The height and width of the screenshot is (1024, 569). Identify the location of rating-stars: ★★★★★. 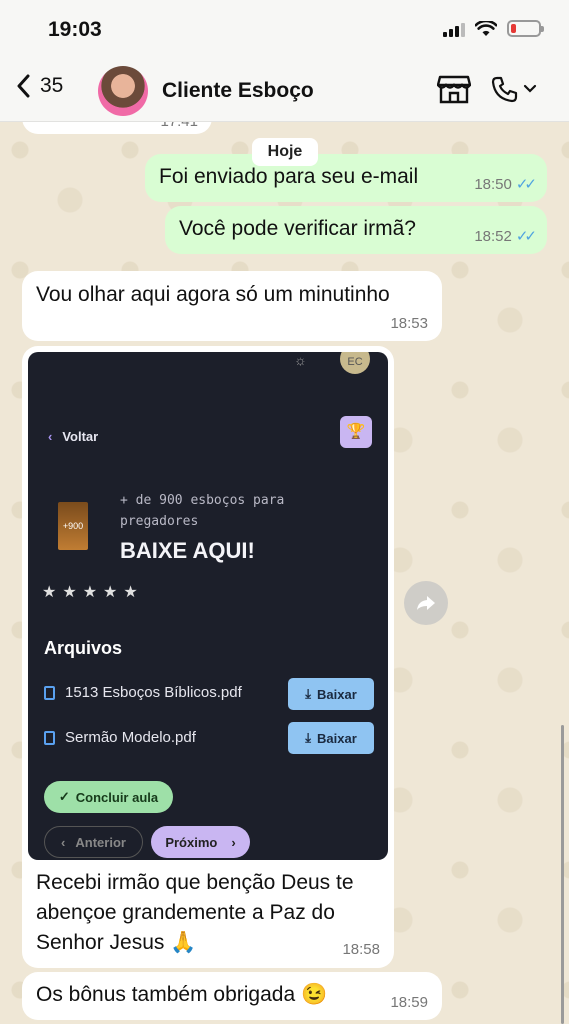
(93, 592).